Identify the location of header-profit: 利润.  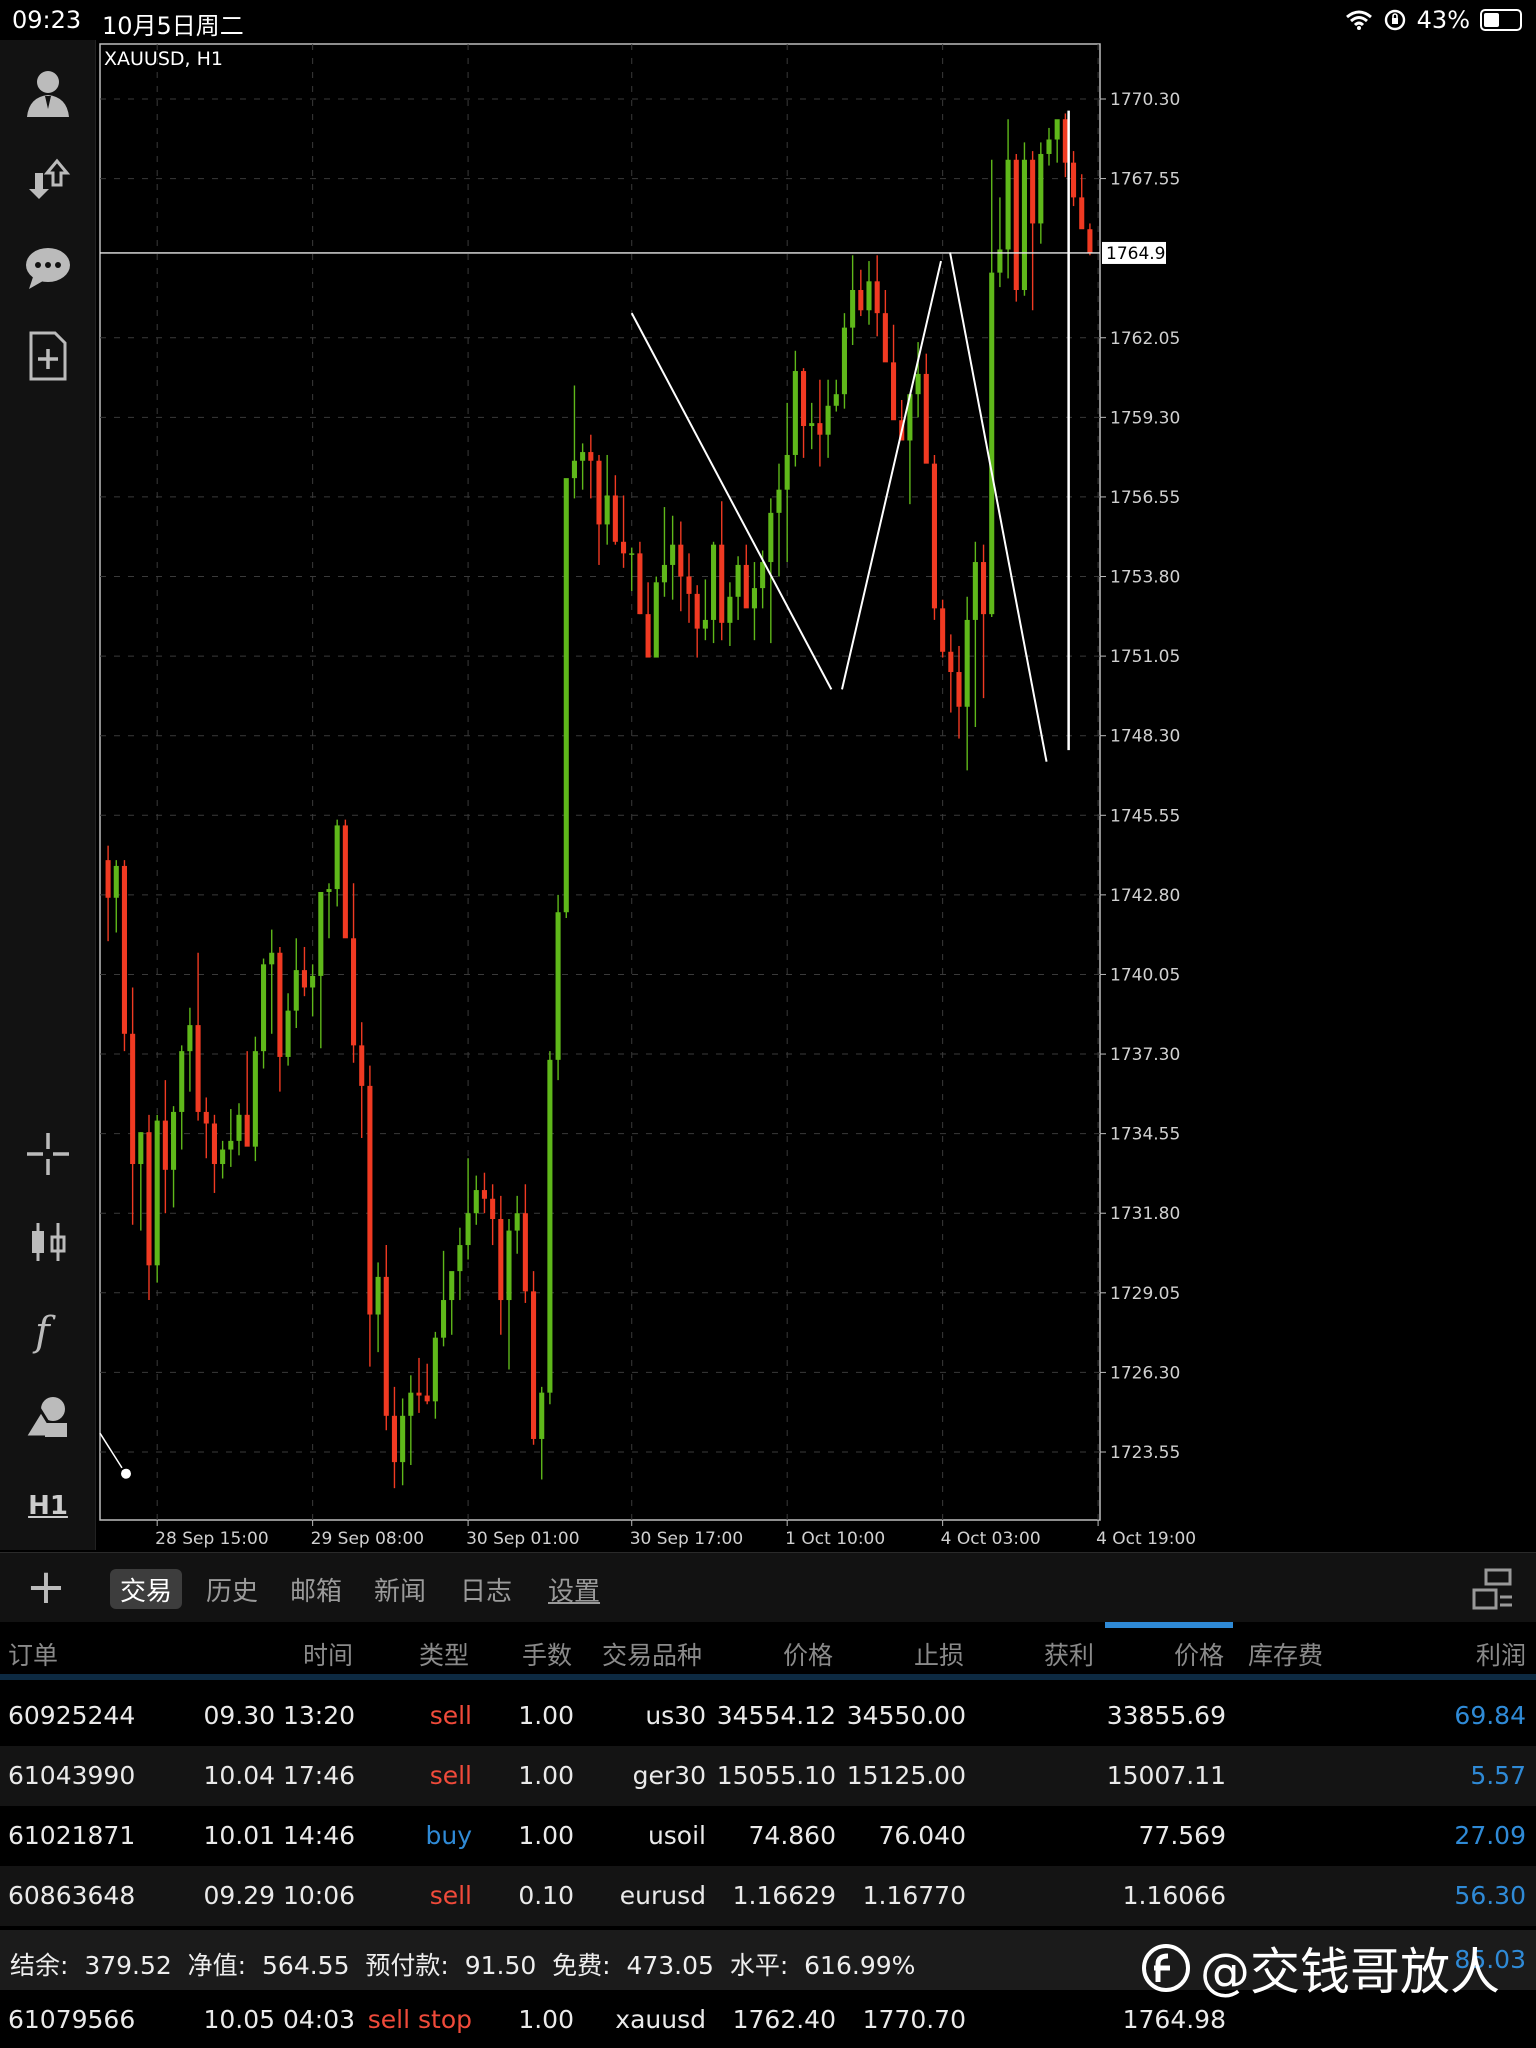
(1501, 1654).